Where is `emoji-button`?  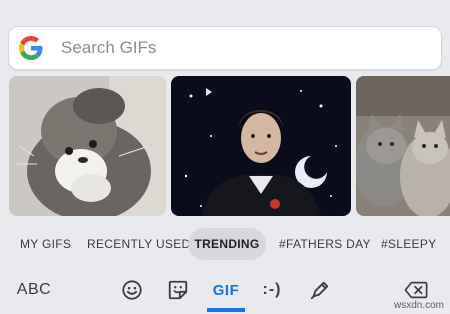
emoji-button is located at coordinates (132, 290).